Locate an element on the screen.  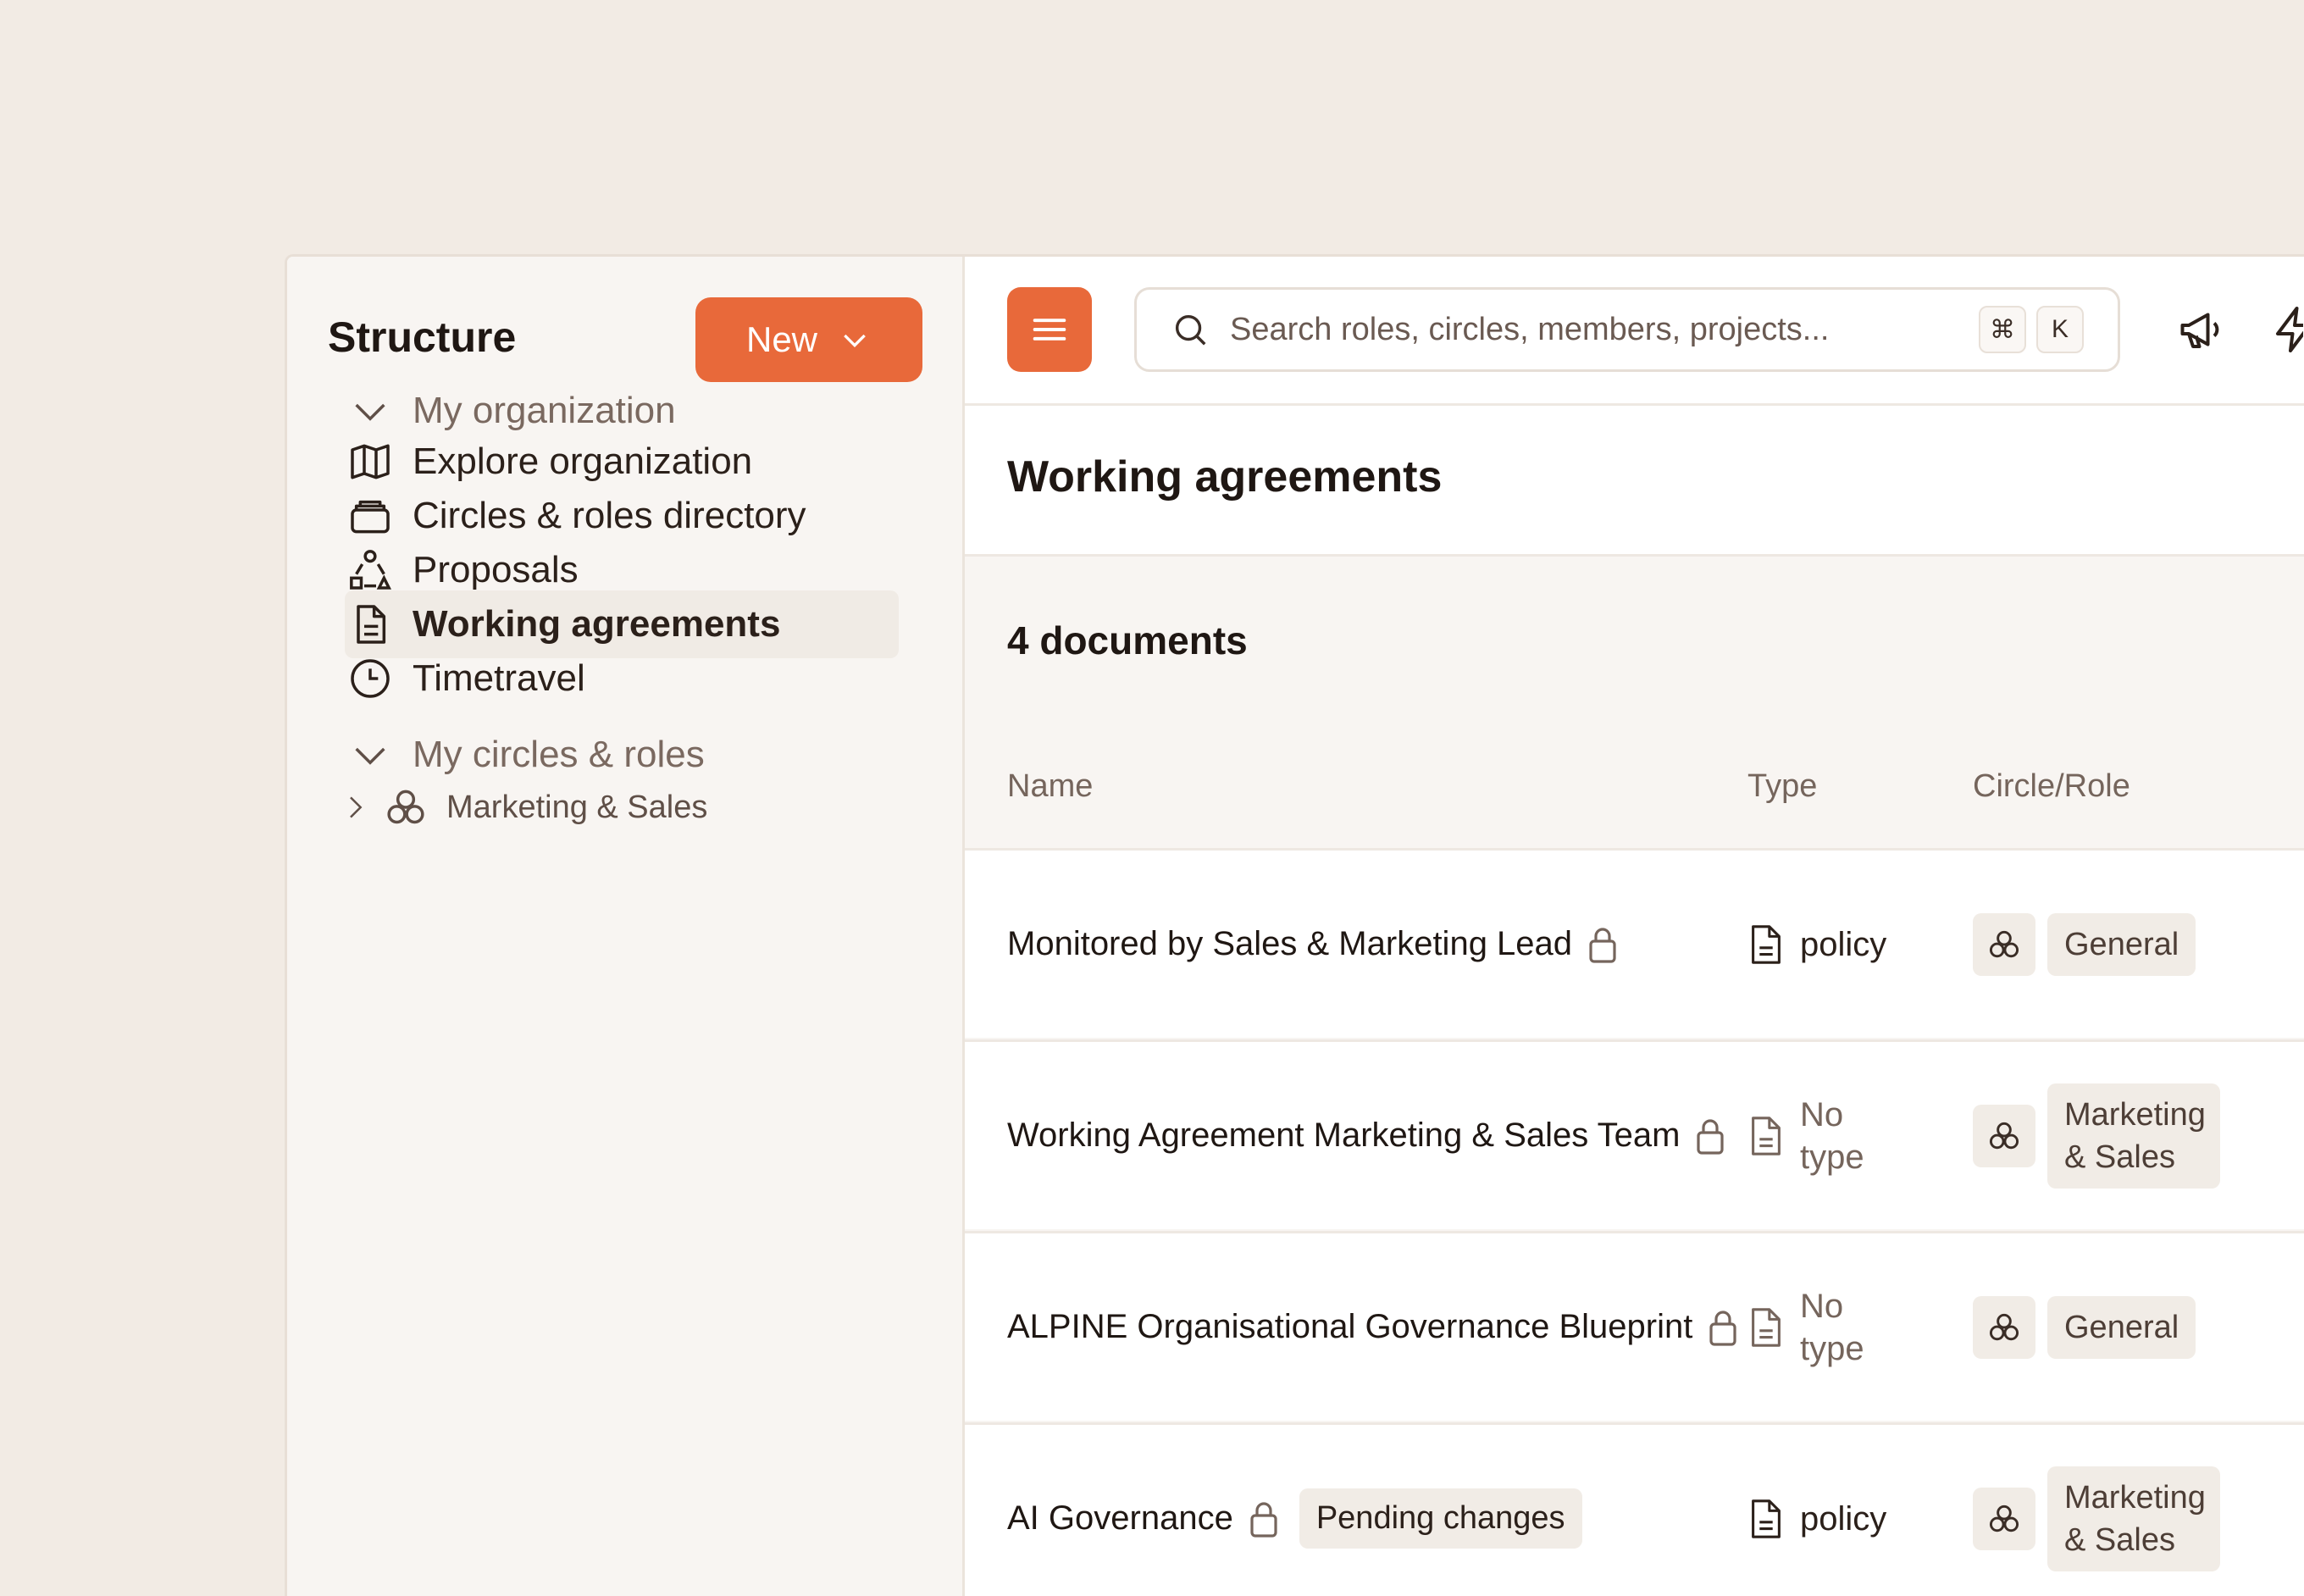
document-name-cell: Working Agreement Marketing & Sales Team is located at coordinates (1367, 1135).